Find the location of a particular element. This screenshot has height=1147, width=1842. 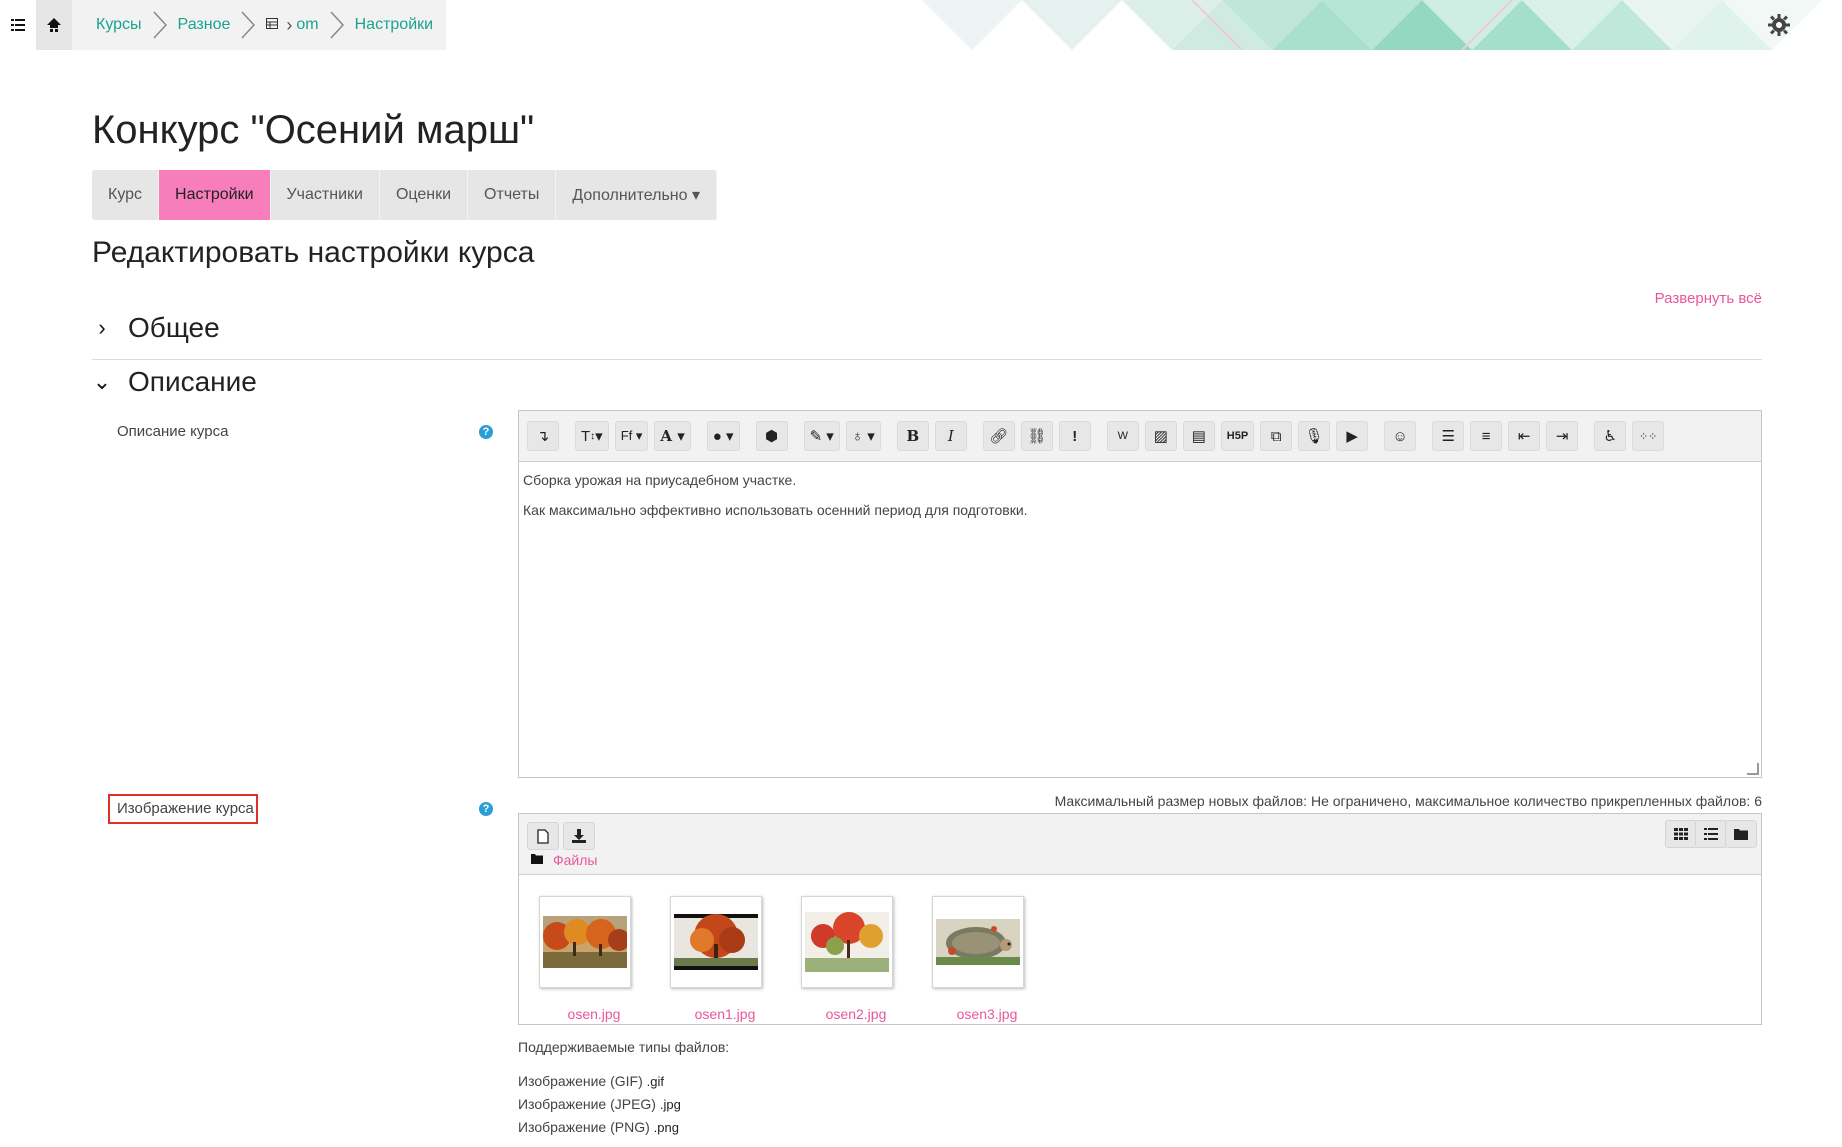

text-style-icon: A ▾ is located at coordinates (672, 436).